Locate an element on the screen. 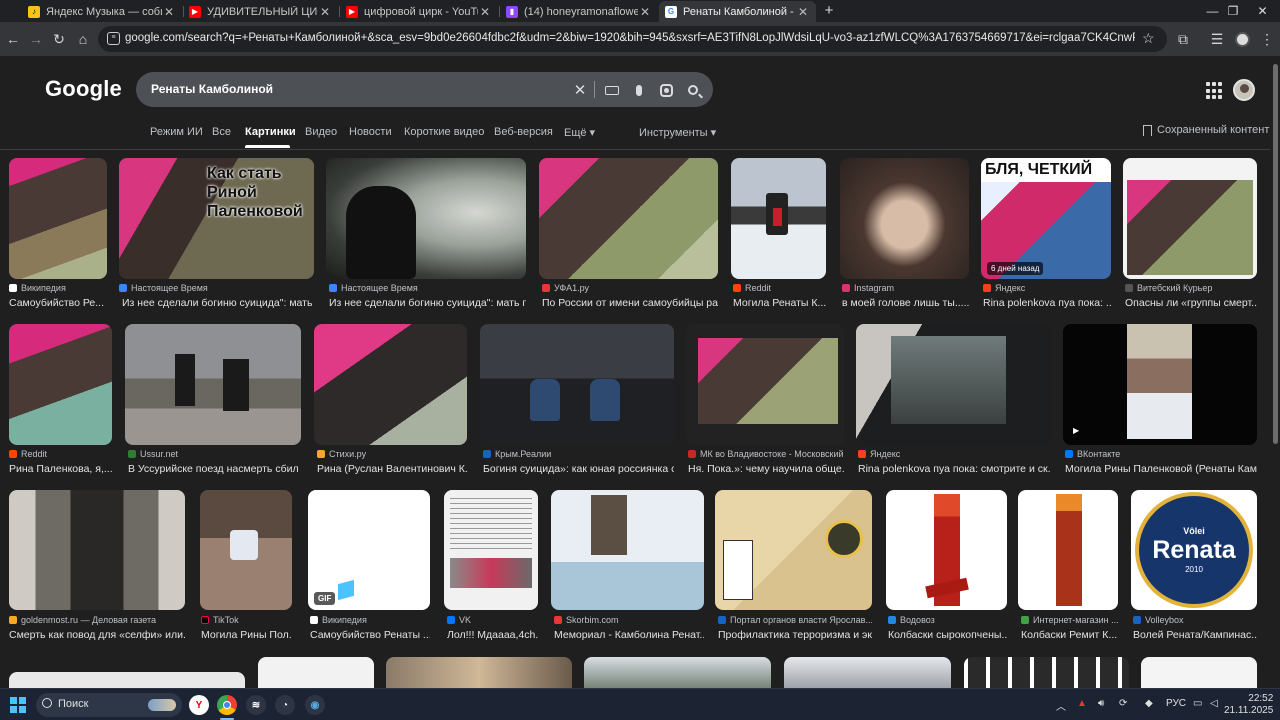 Image resolution: width=1280 pixels, height=720 pixels. profile-icon is located at coordinates (1242, 39).